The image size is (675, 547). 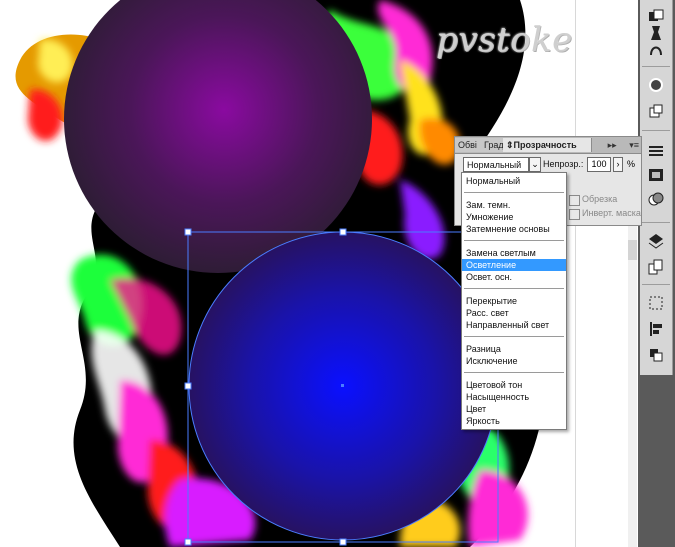 What do you see at coordinates (514, 361) in the screenshot?
I see `menu-item-exclusion: Исключение` at bounding box center [514, 361].